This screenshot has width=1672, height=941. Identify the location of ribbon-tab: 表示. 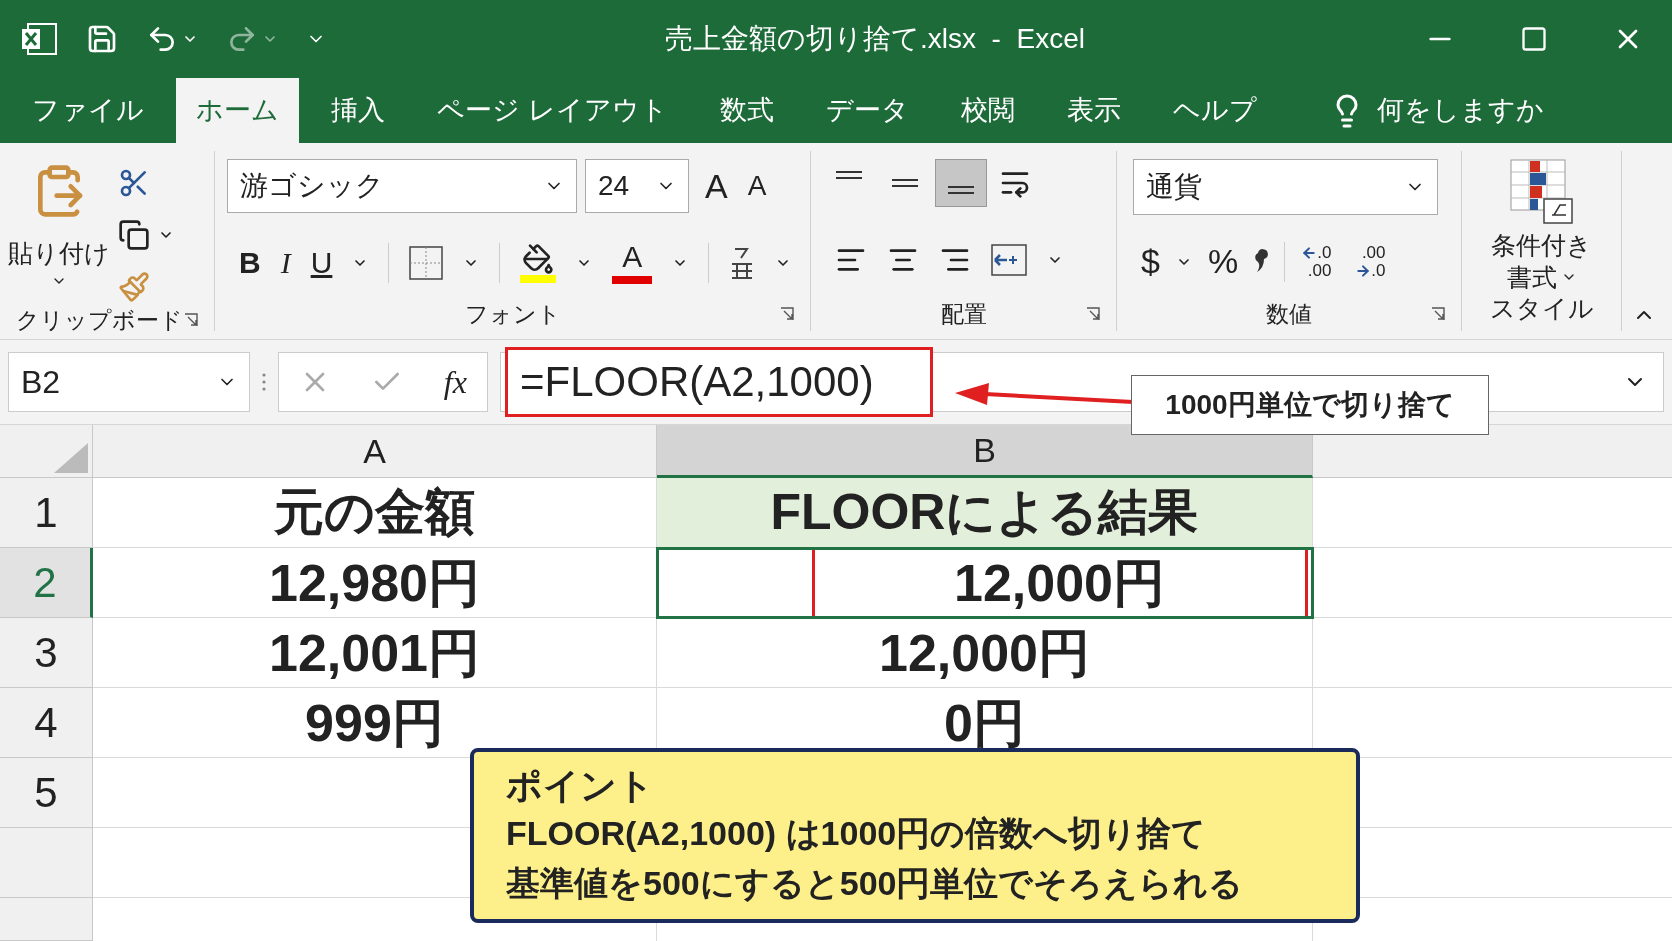
(1093, 110).